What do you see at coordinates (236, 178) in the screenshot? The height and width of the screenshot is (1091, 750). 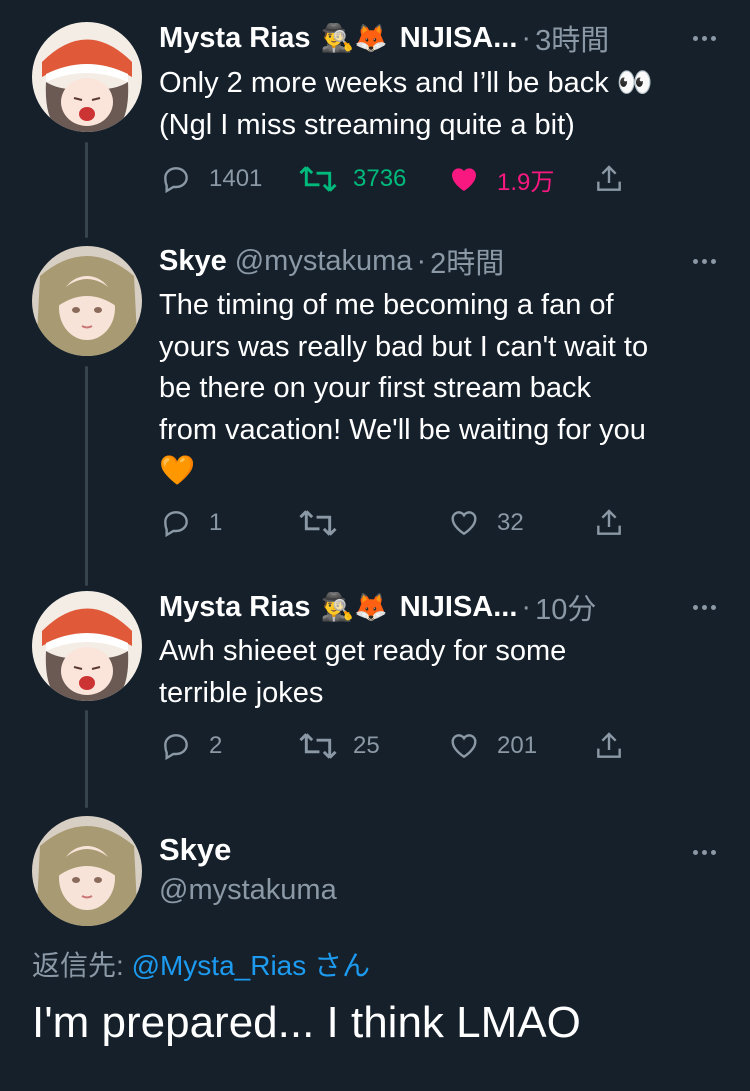 I see `reply-count: 1401` at bounding box center [236, 178].